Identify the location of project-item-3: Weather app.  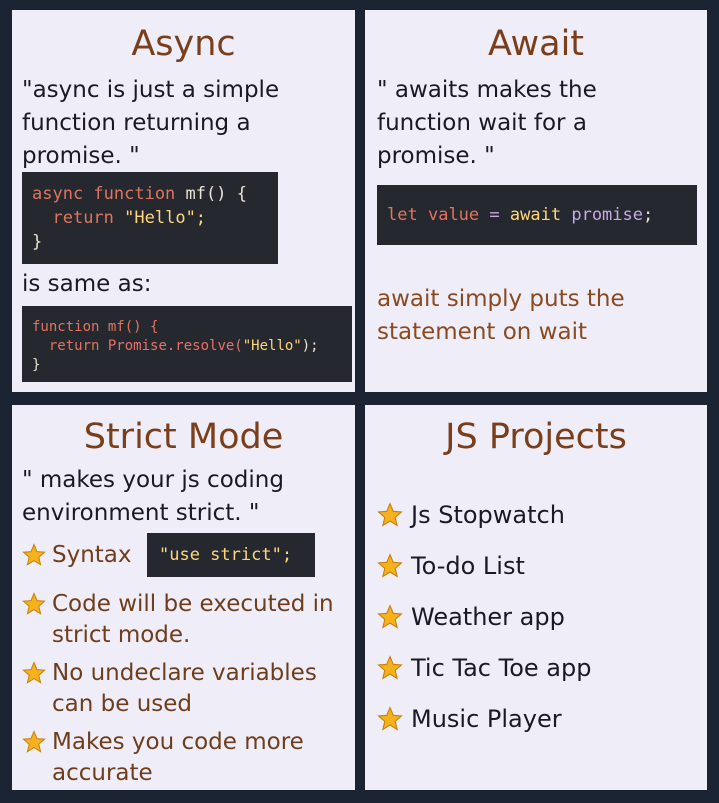
(471, 617).